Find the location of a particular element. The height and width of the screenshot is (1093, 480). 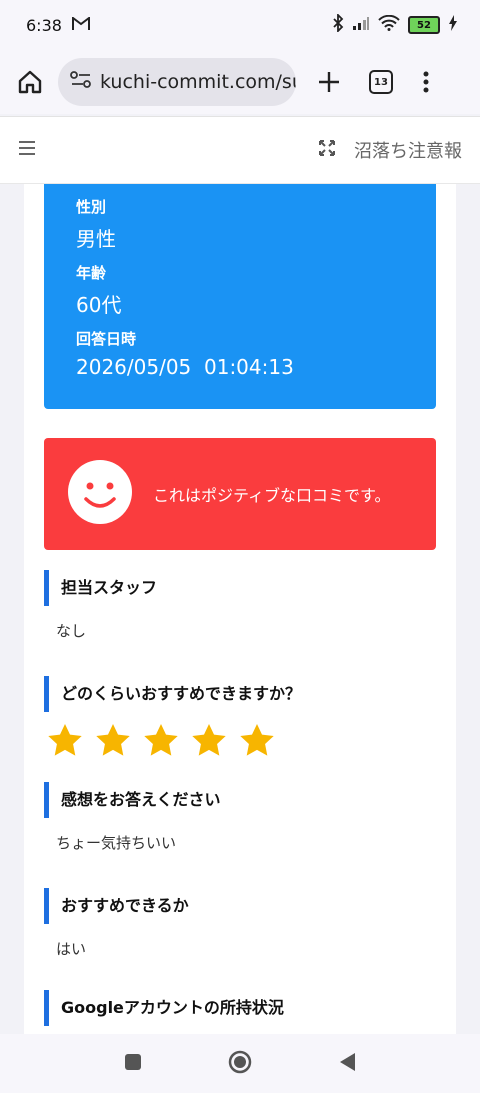

home-button is located at coordinates (30, 82).